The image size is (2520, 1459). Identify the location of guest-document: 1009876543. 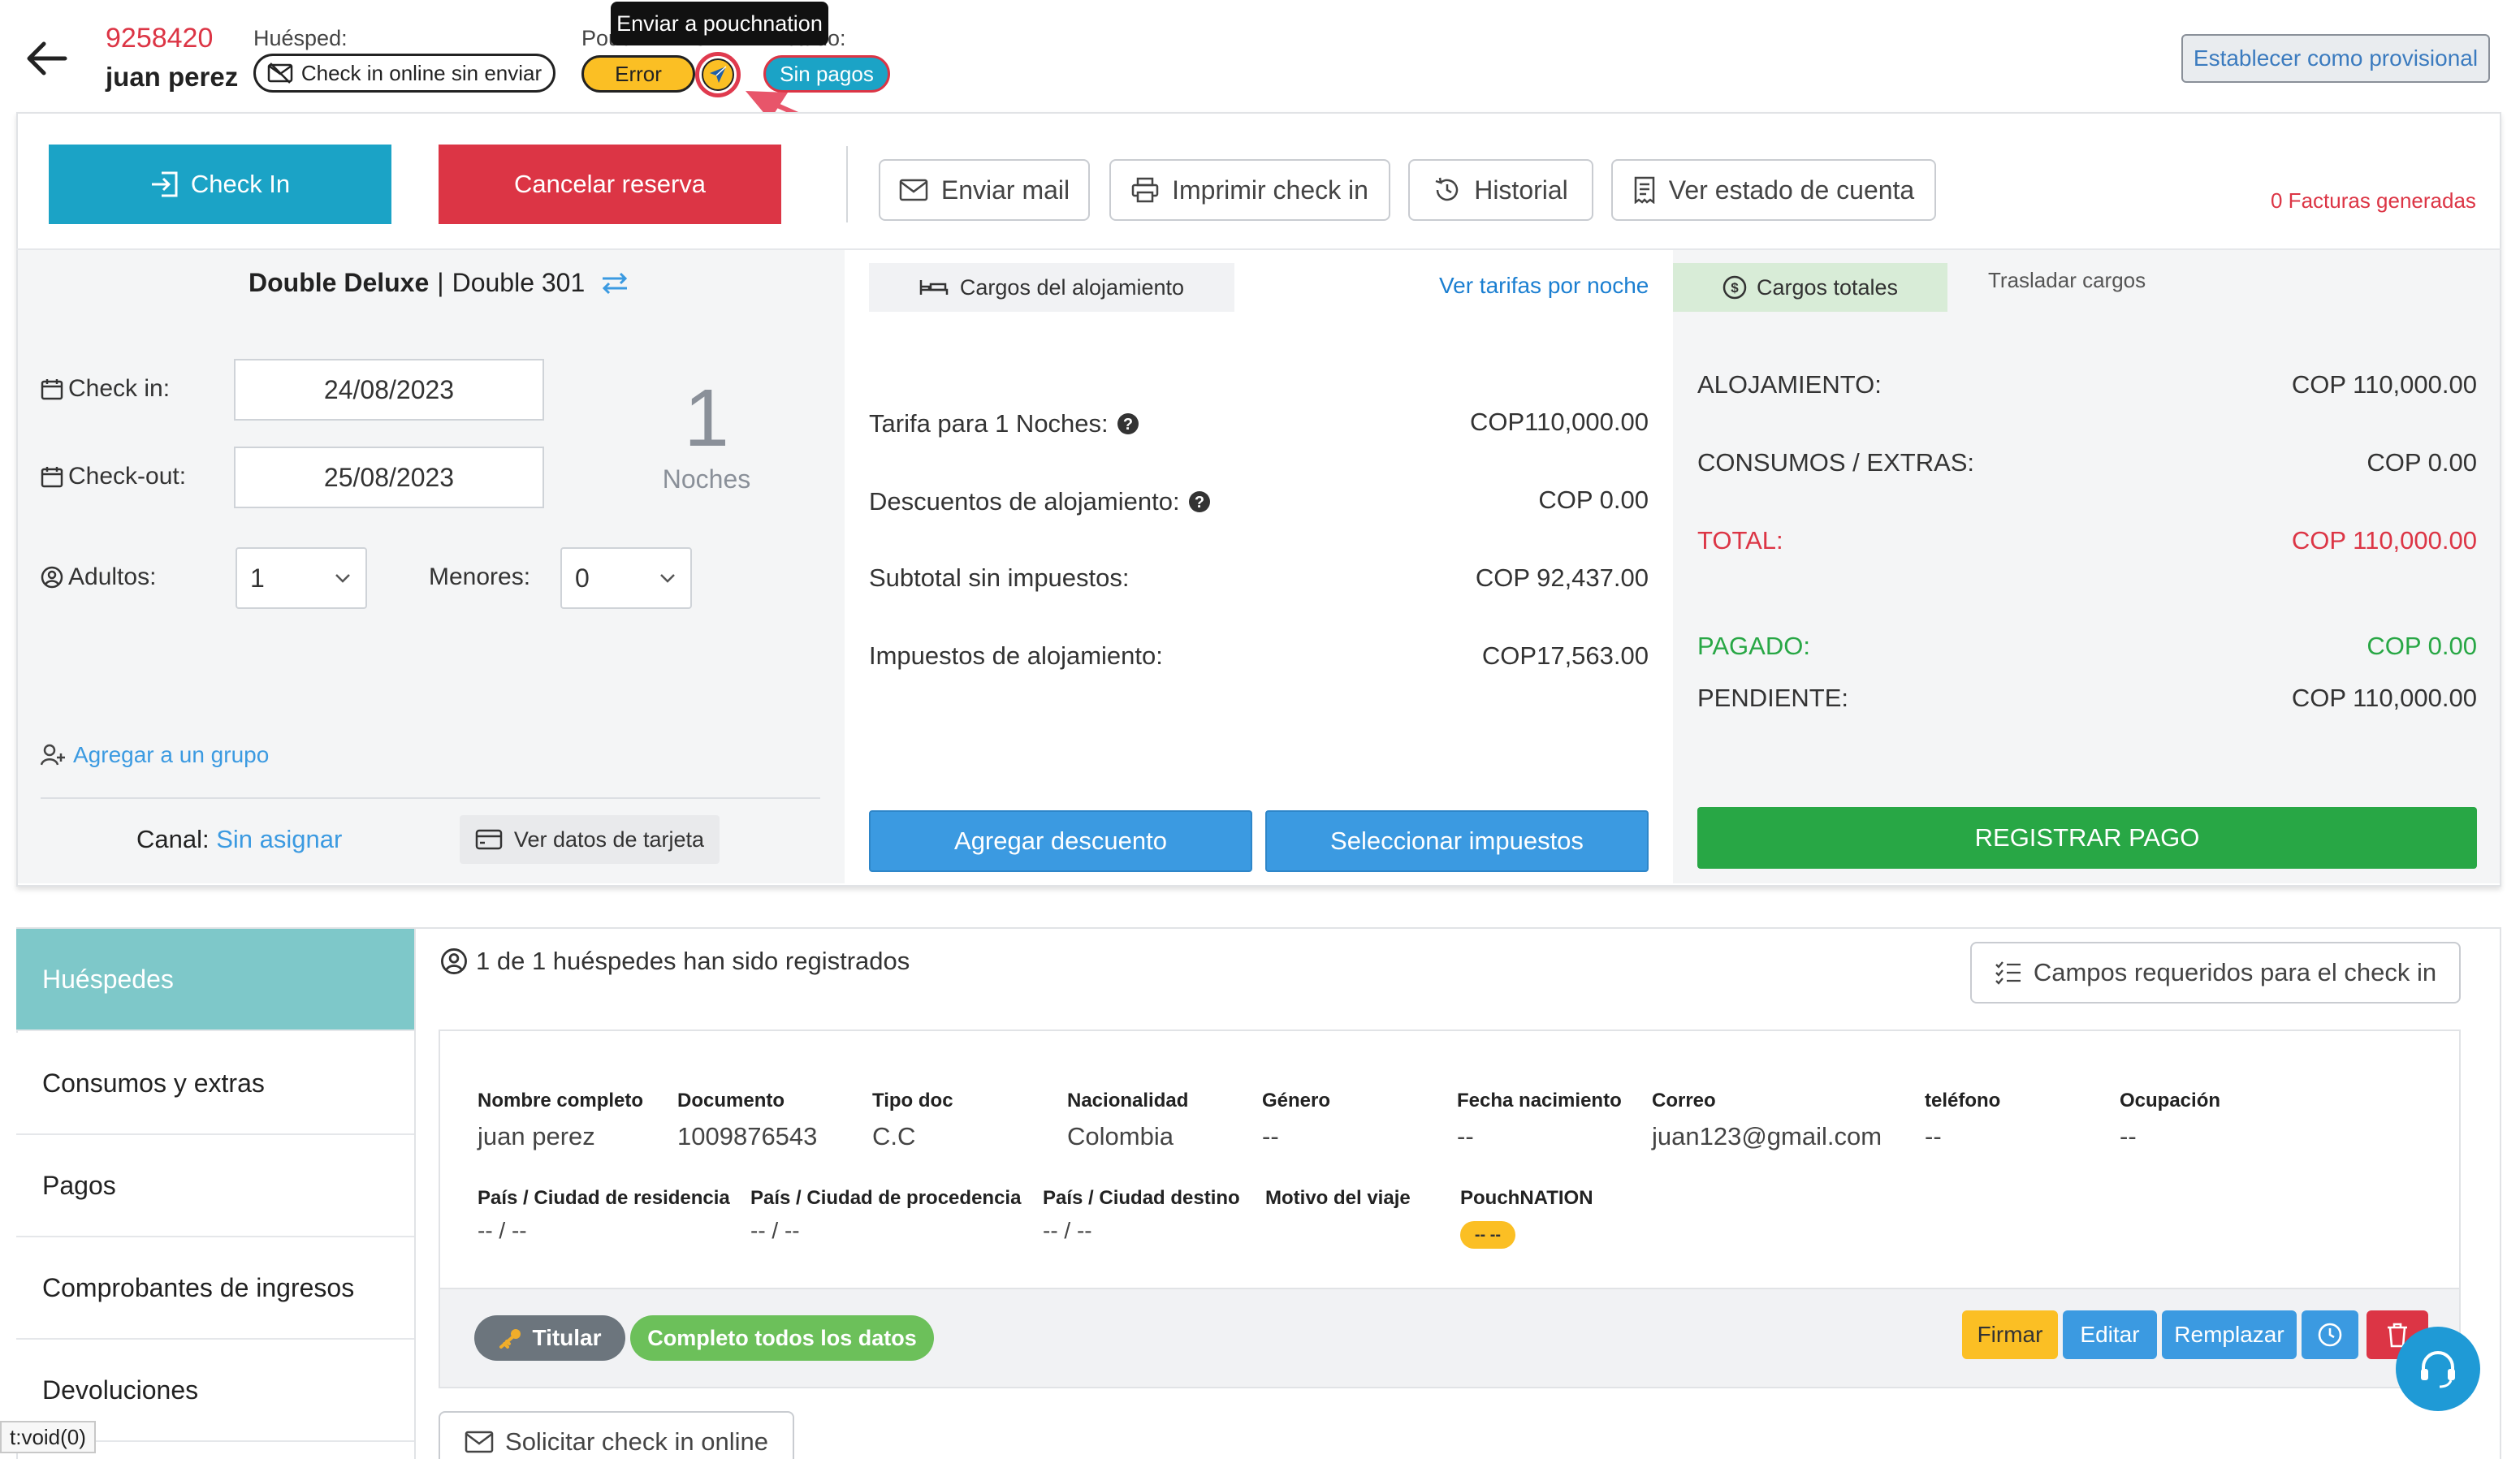
(747, 1136).